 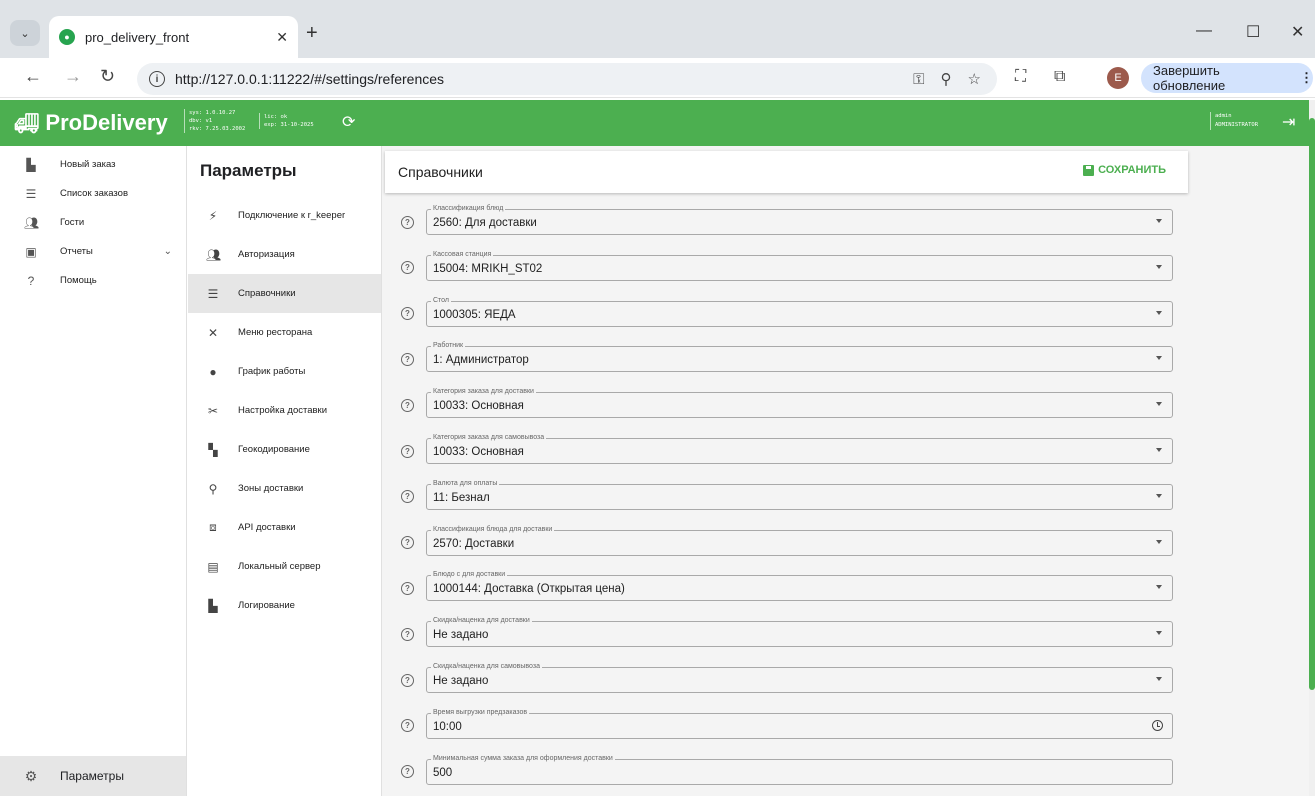 What do you see at coordinates (213, 605) in the screenshot?
I see `log-icon: ▙` at bounding box center [213, 605].